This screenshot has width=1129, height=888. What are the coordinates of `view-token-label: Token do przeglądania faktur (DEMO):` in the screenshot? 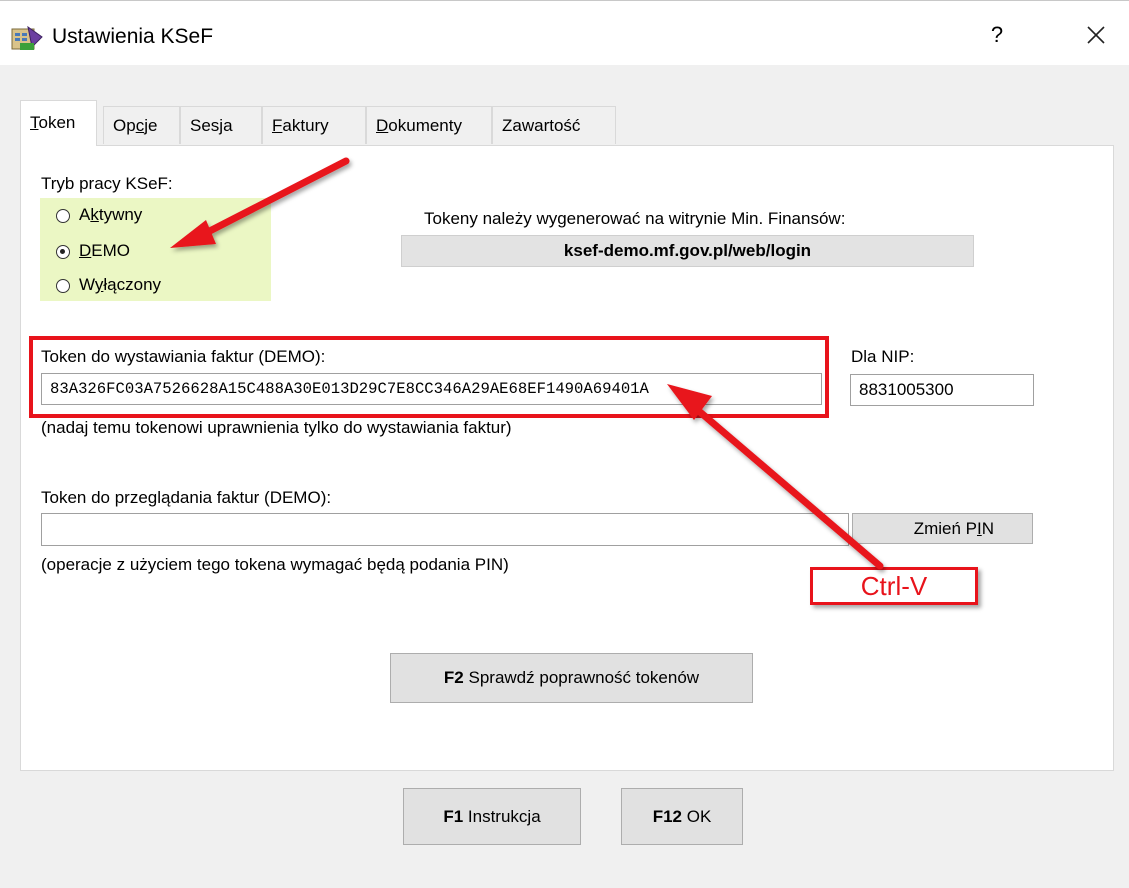 It's located at (186, 497).